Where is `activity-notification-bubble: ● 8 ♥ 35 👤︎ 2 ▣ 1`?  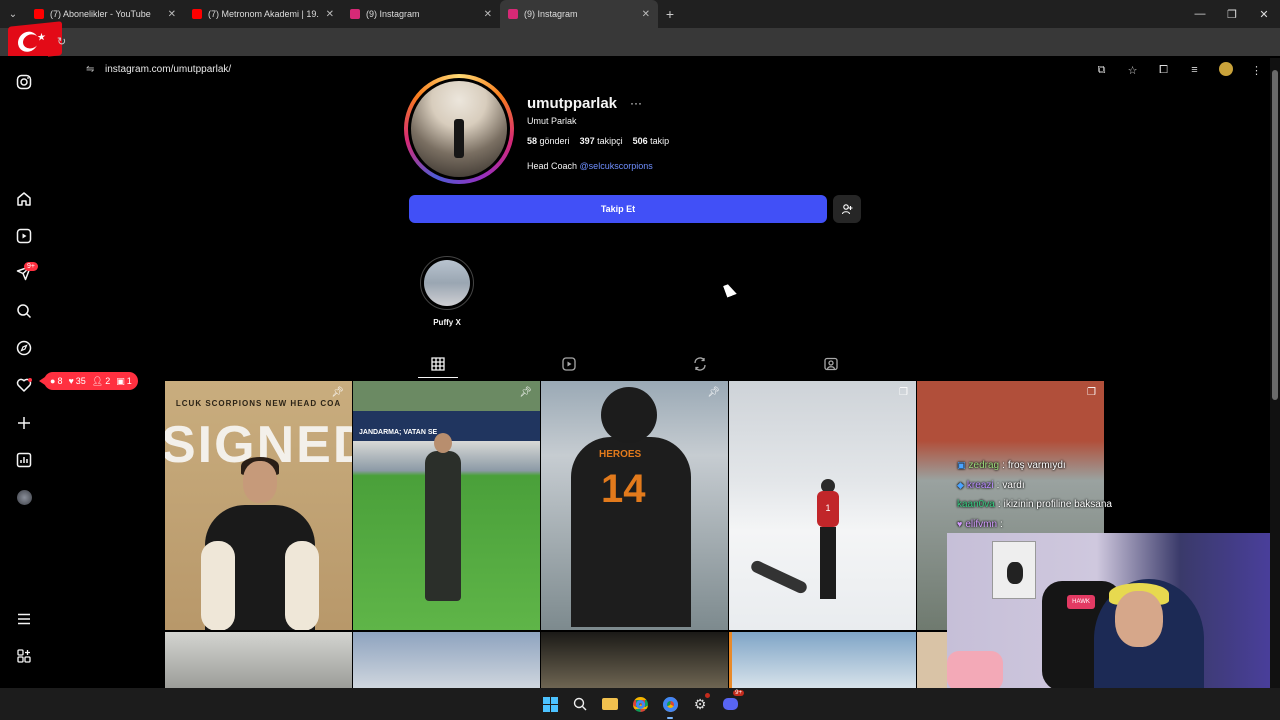
activity-notification-bubble: ● 8 ♥ 35 👤︎ 2 ▣ 1 is located at coordinates (88, 381).